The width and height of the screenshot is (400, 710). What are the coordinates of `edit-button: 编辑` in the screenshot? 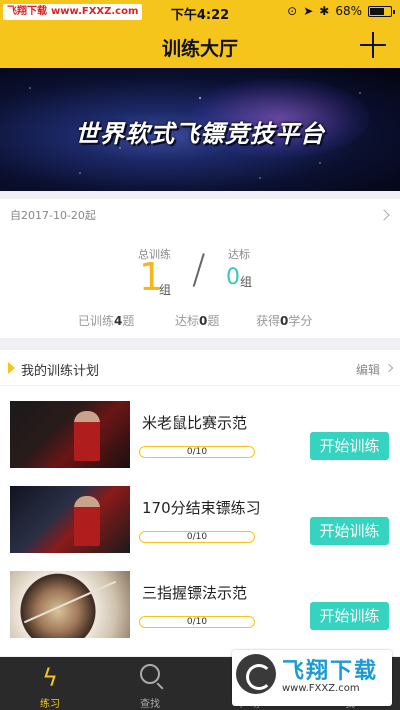 It's located at (368, 369).